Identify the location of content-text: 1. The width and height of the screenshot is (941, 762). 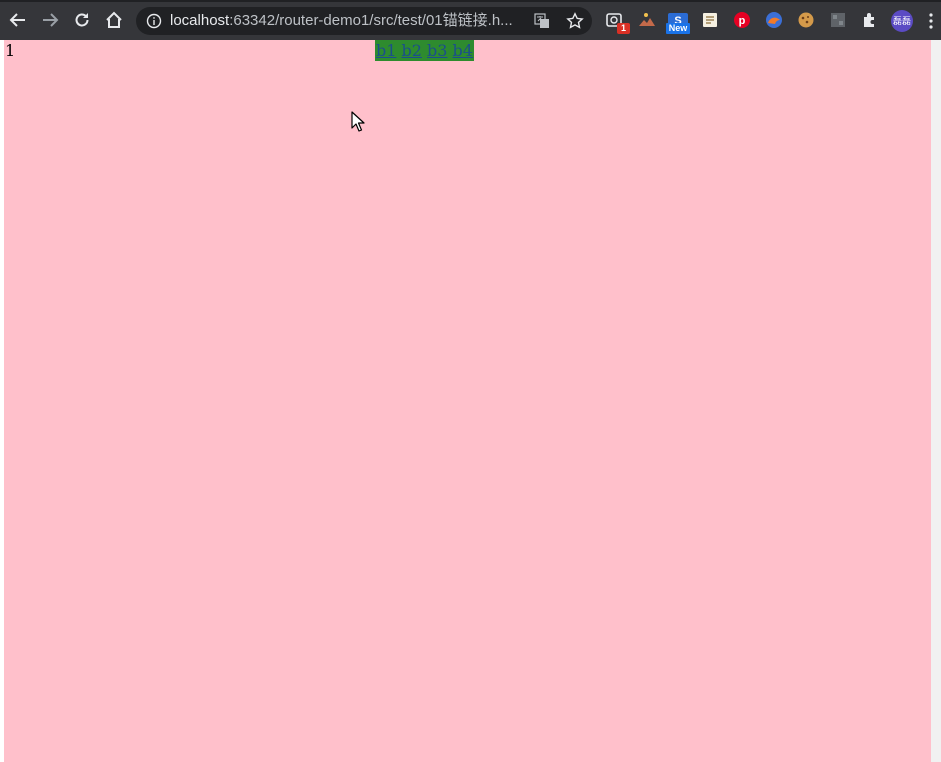
(10, 50).